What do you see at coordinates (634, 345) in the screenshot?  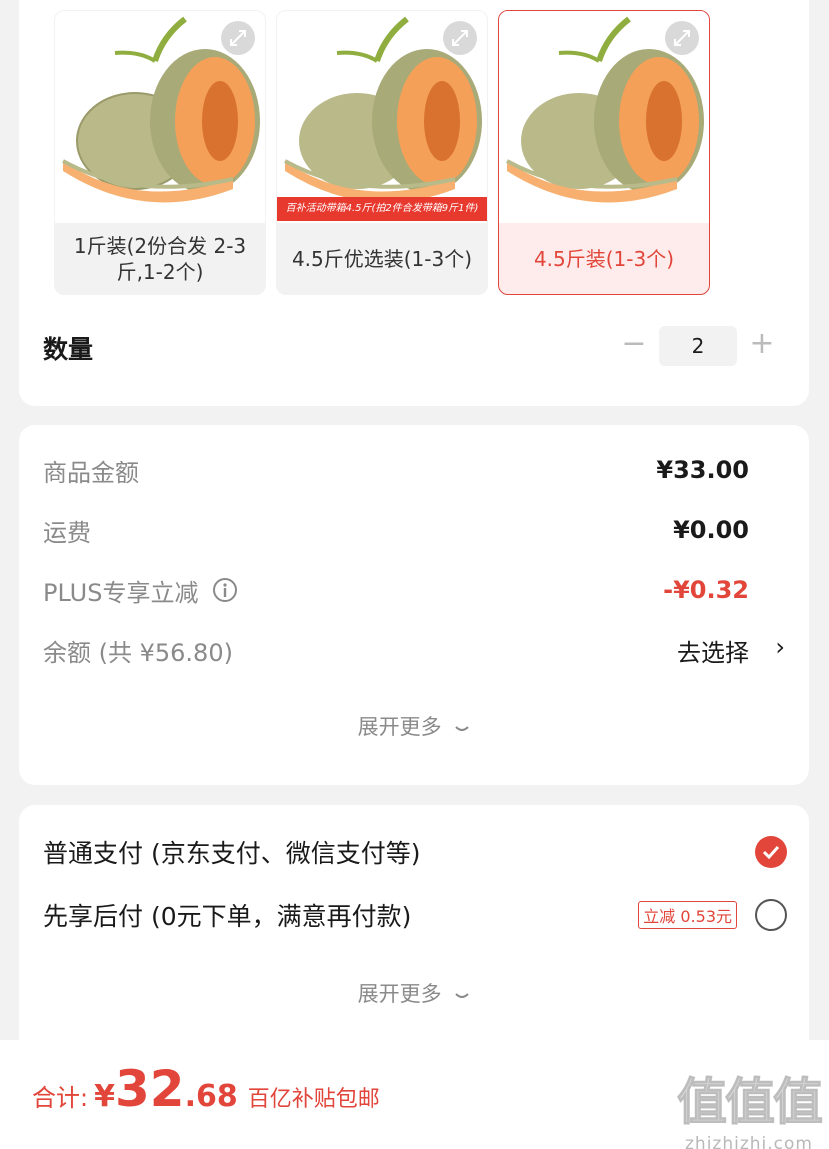 I see `quantity-decrease-button: −` at bounding box center [634, 345].